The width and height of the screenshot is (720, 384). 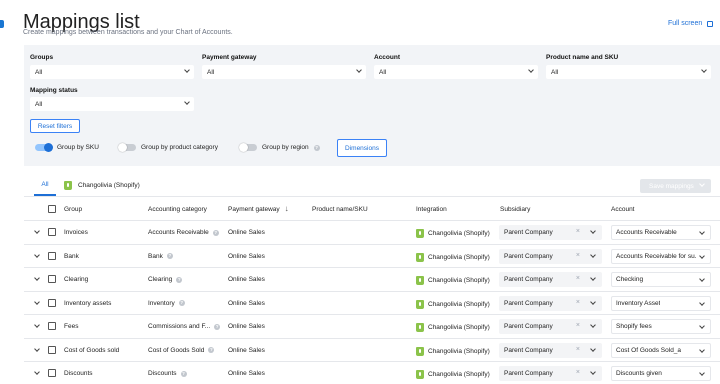 What do you see at coordinates (284, 72) in the screenshot?
I see `payment-gateway-filter-select: All` at bounding box center [284, 72].